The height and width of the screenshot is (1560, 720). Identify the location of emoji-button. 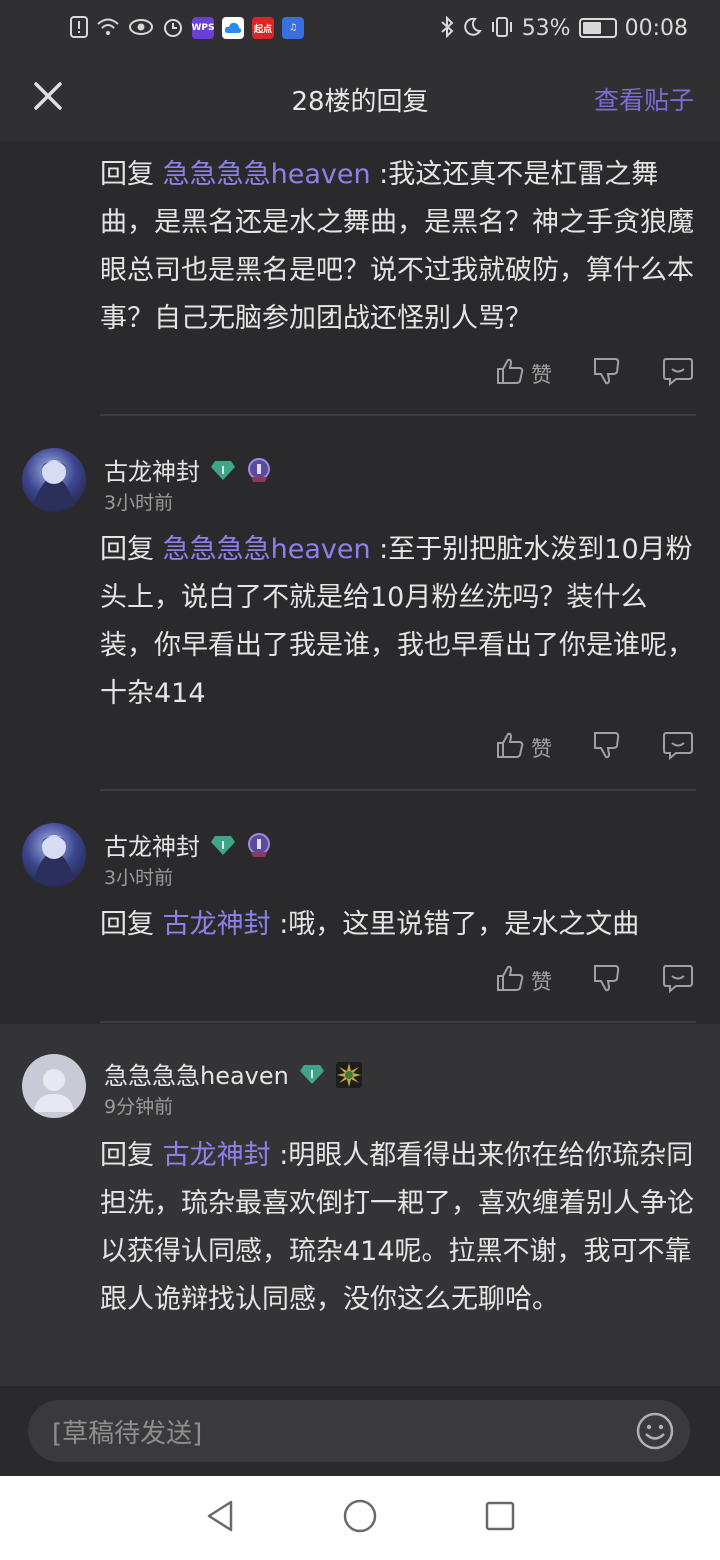
(655, 1431).